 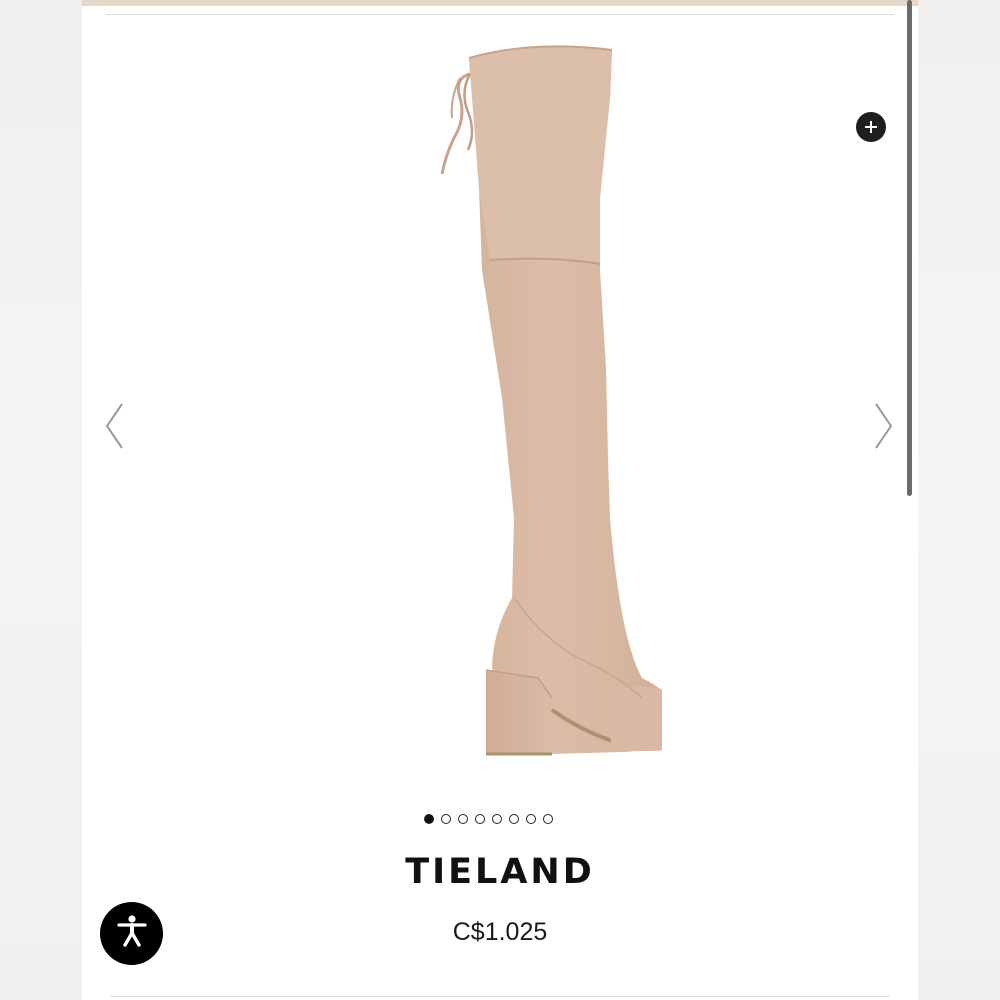 I want to click on carousel-prev-button, so click(x=115, y=426).